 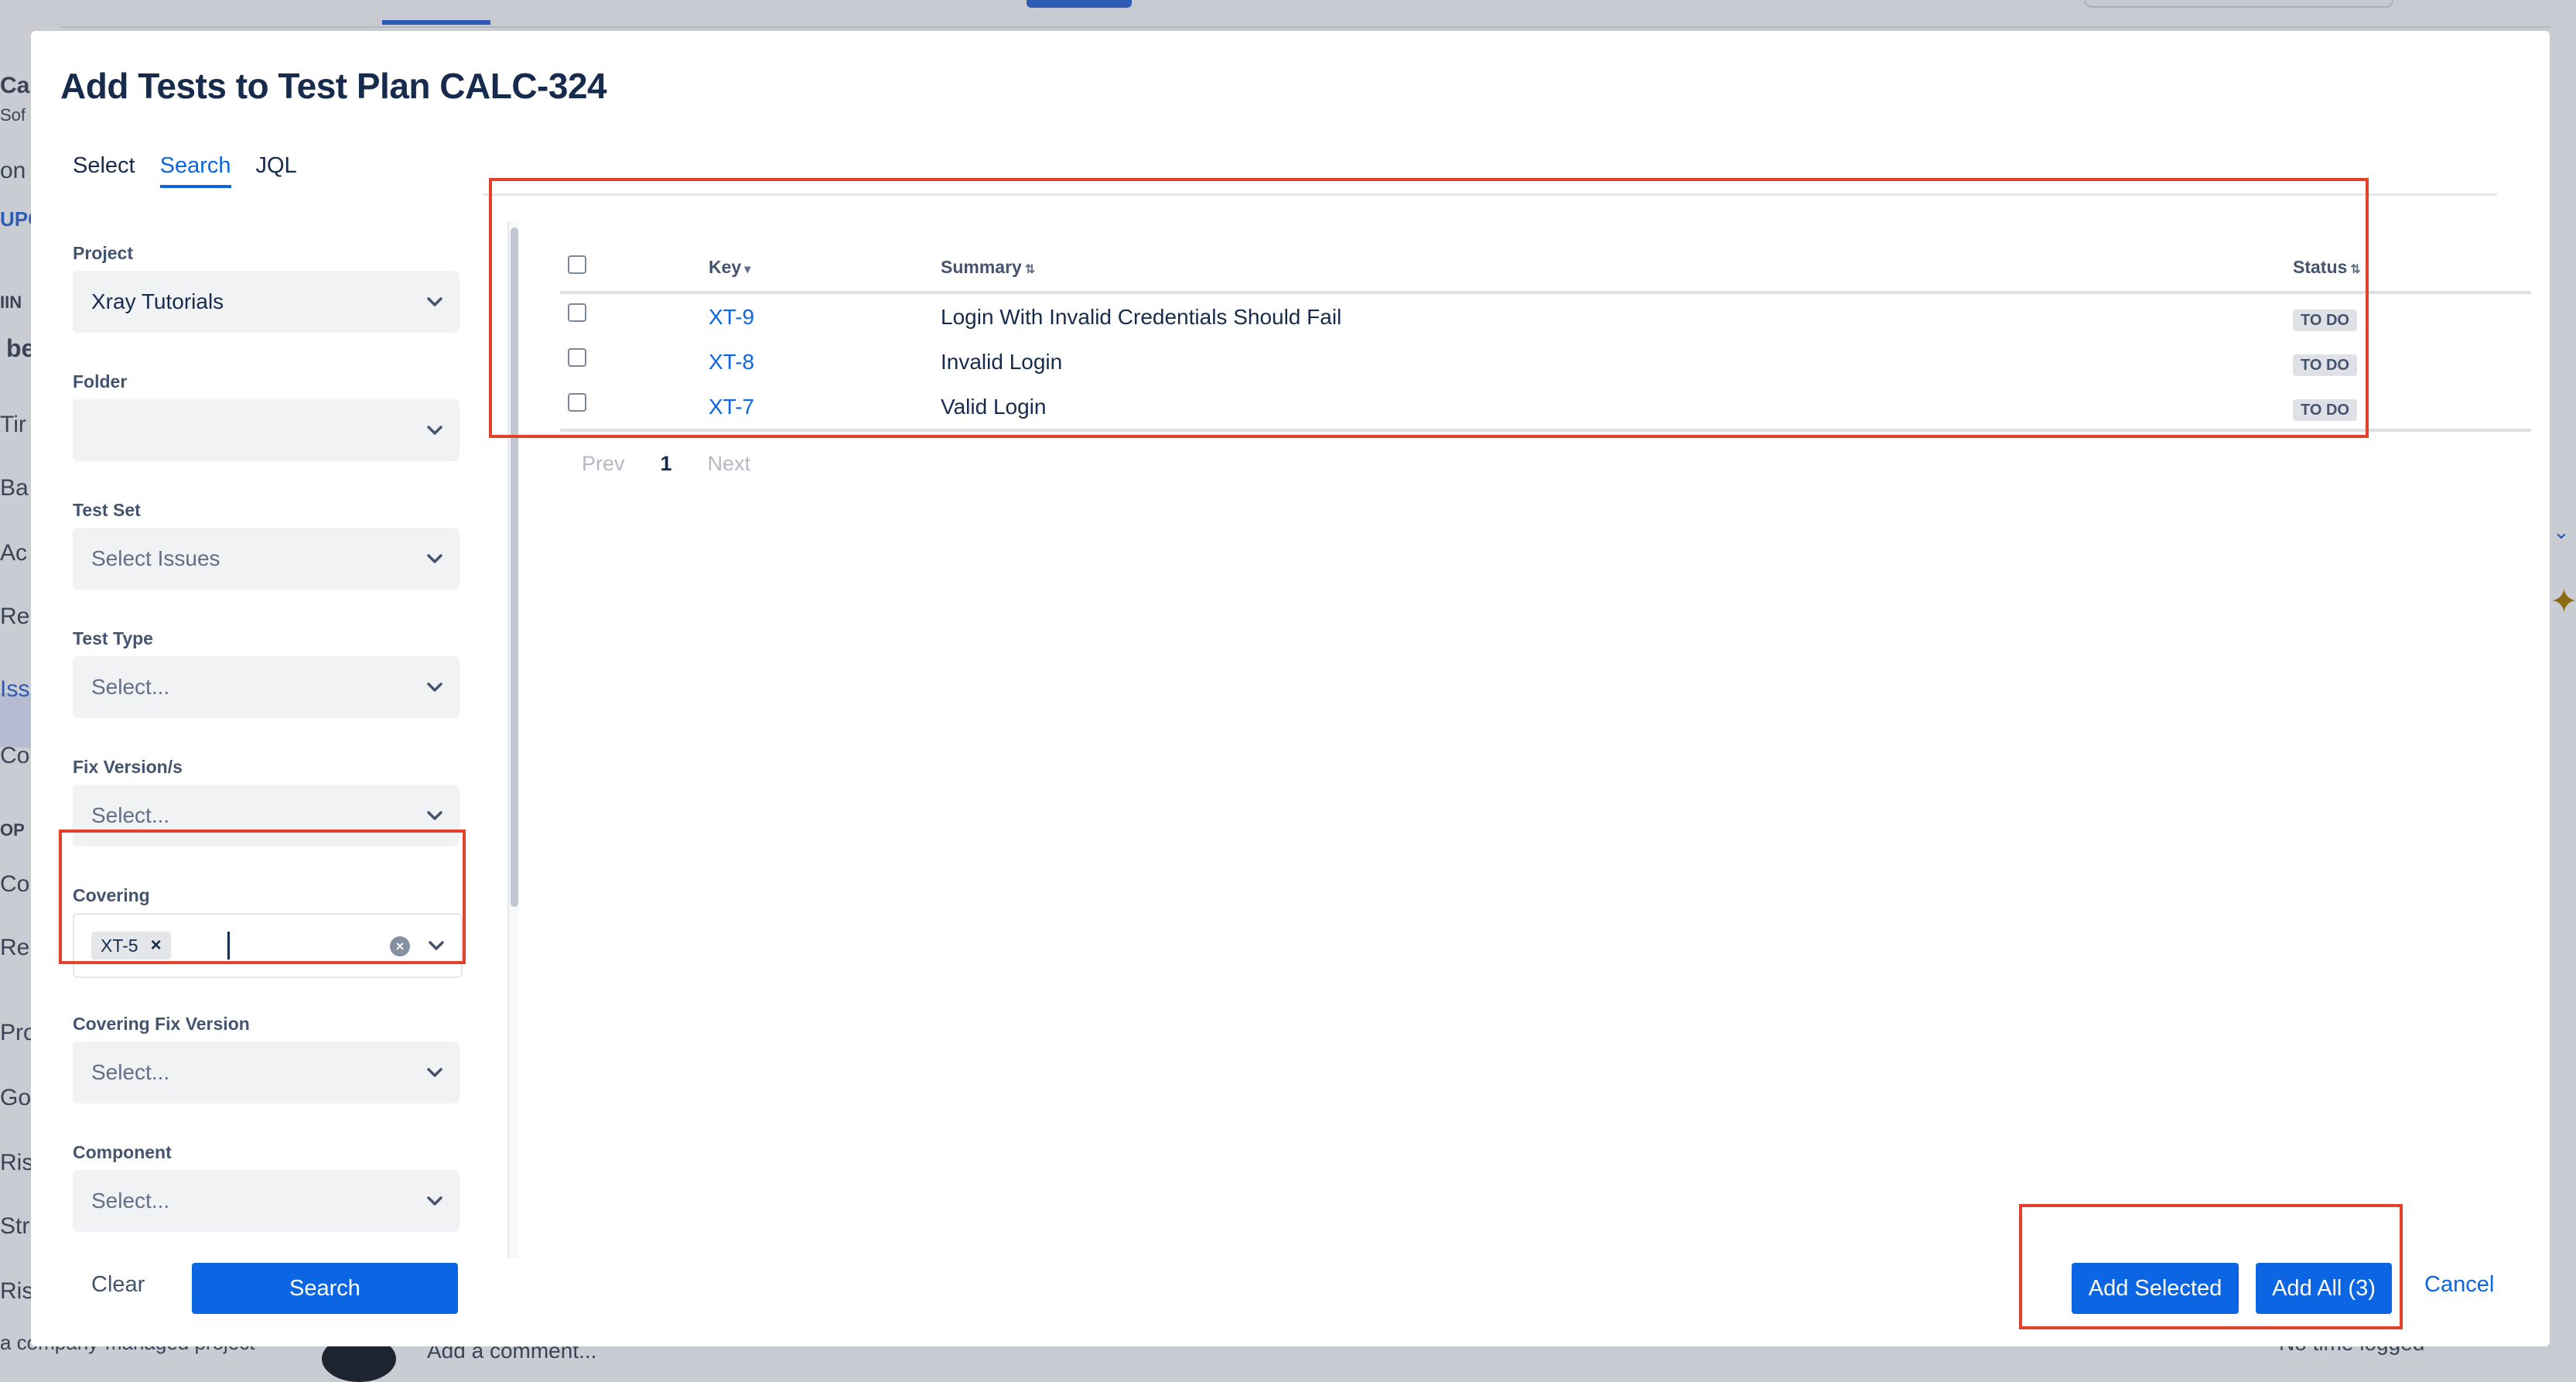 What do you see at coordinates (13, 424) in the screenshot?
I see `background-sidebar-text: Tir` at bounding box center [13, 424].